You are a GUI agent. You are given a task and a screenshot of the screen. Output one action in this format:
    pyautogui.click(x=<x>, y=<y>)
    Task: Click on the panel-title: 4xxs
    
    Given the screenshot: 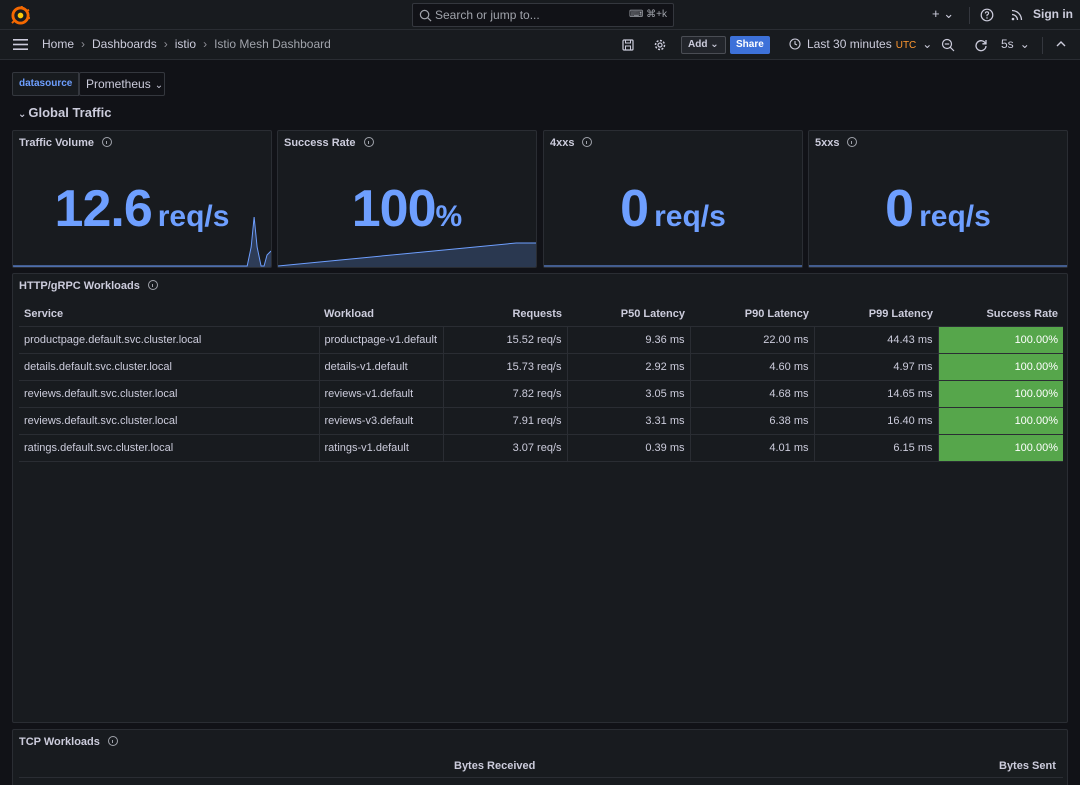 What is the action you would take?
    pyautogui.click(x=571, y=143)
    